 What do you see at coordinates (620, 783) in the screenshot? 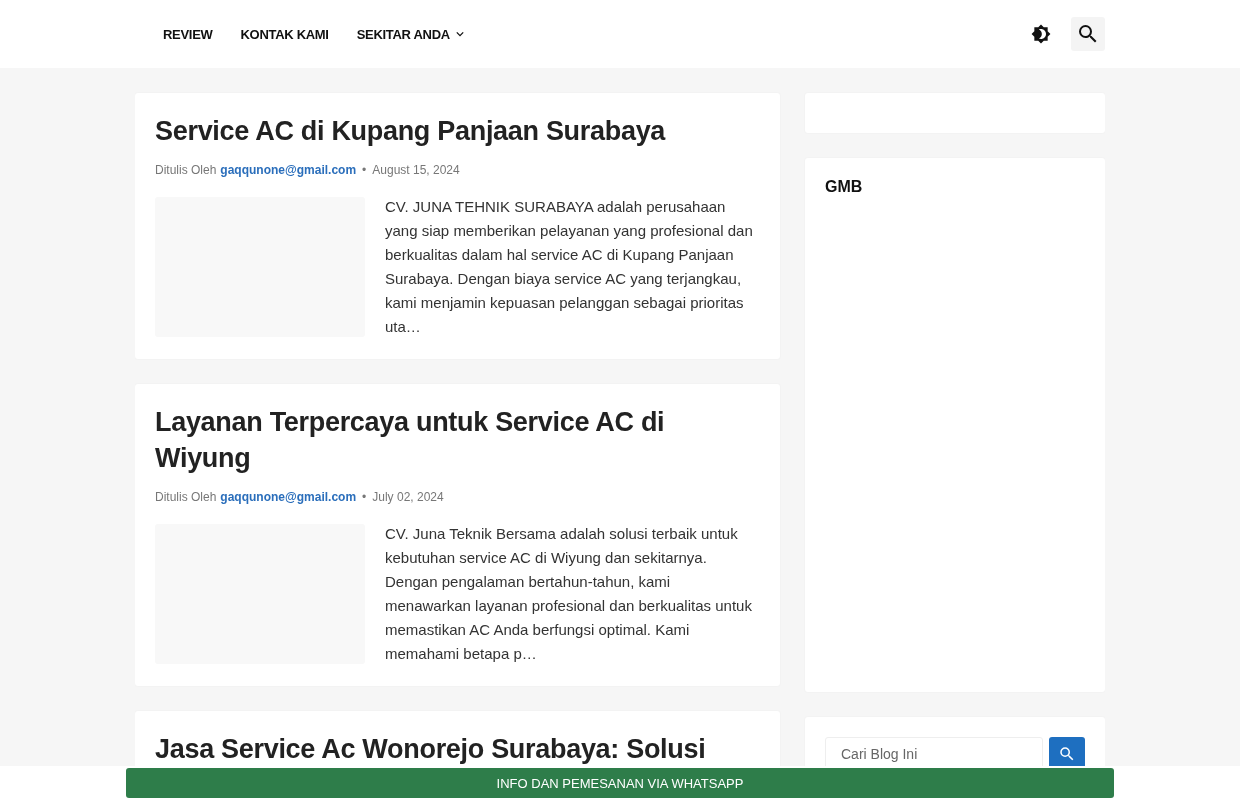
I see `whatsapp-link: INFO DAN PEMESANAN VIA WHATSAPP` at bounding box center [620, 783].